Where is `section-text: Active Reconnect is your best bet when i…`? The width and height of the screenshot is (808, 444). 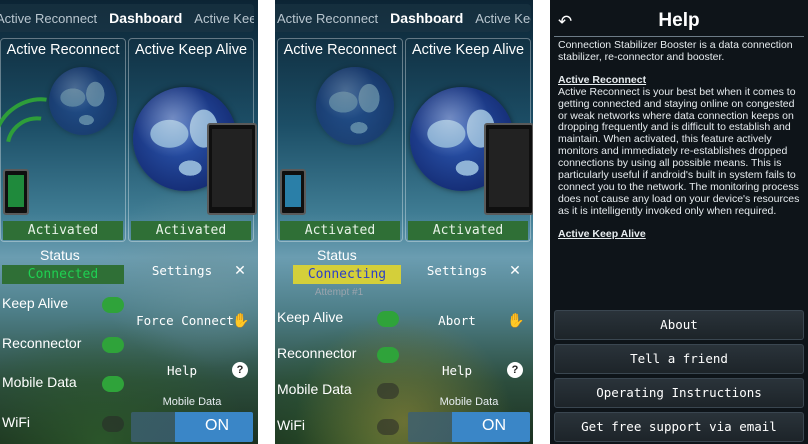
section-text: Active Reconnect is your best bet when i… is located at coordinates (679, 151).